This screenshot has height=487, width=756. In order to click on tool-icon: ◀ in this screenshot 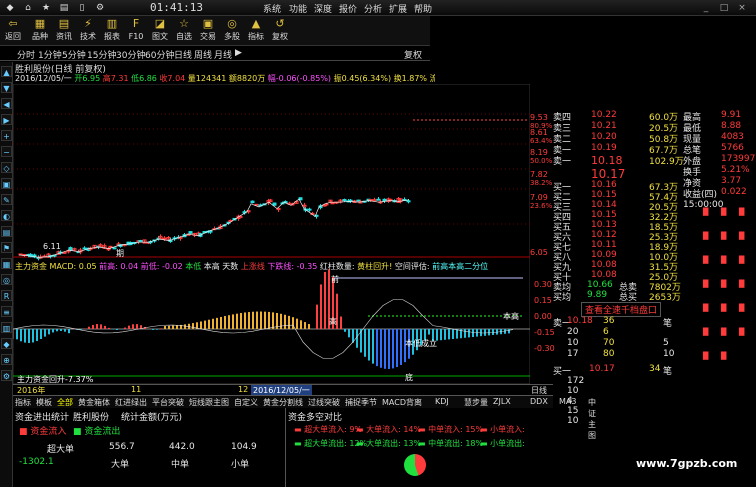, I will do `click(6, 103)`.